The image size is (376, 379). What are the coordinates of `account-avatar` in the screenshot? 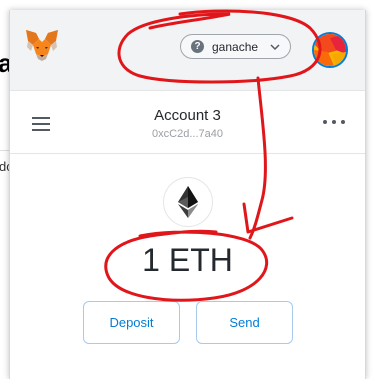 It's located at (330, 50).